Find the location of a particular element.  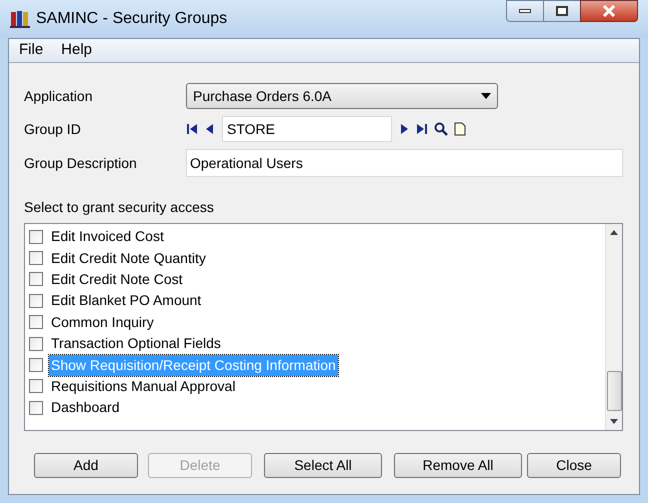

maximize-button is located at coordinates (562, 11).